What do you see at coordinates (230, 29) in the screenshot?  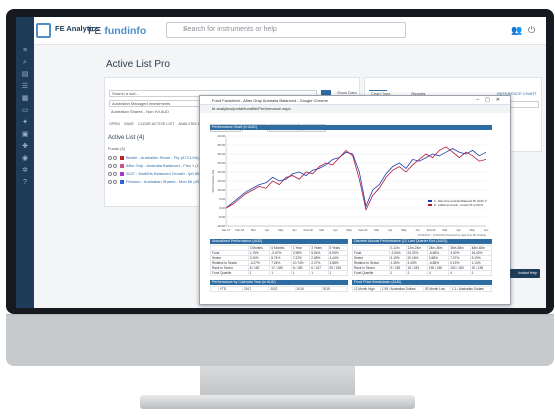 I see `global-search-placeholder: Search for instruments or help` at bounding box center [230, 29].